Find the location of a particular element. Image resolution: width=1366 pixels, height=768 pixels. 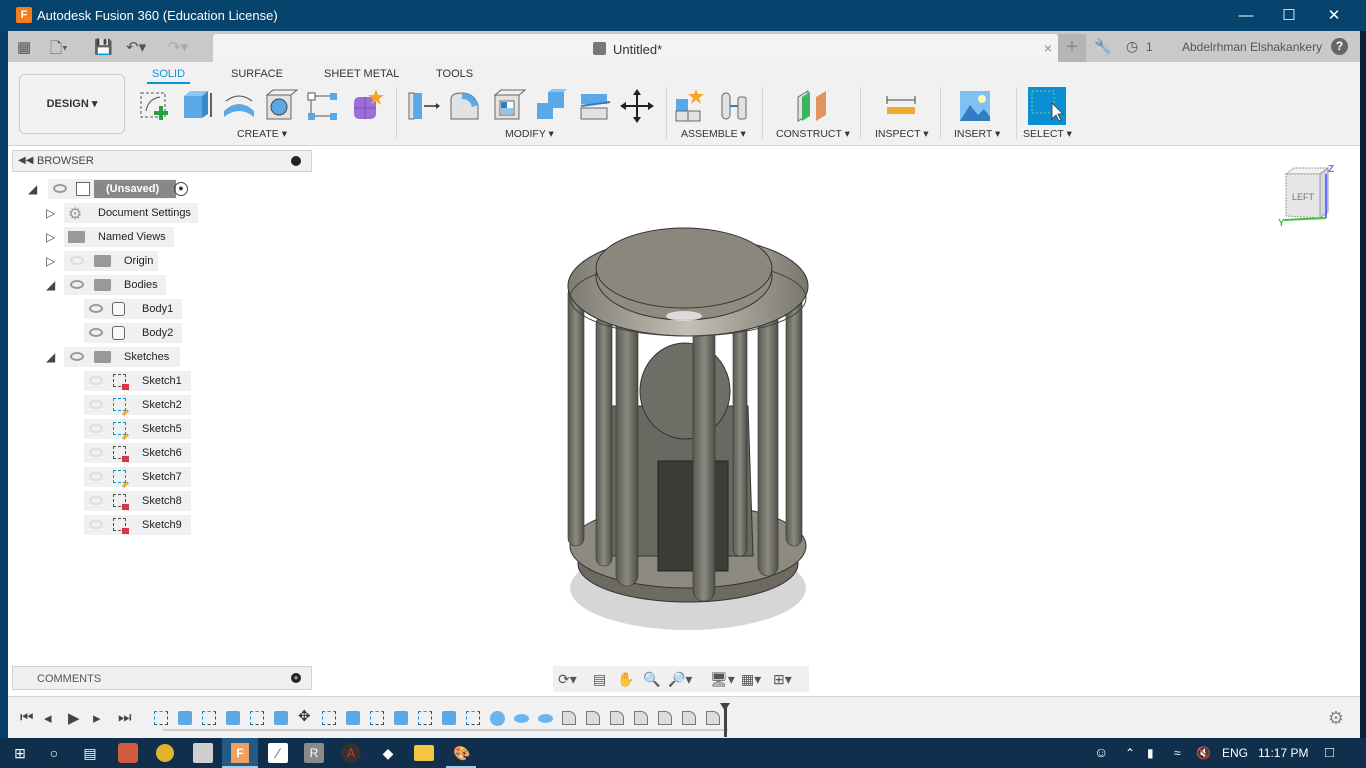

redo-icon: ↷▾ is located at coordinates (178, 47).